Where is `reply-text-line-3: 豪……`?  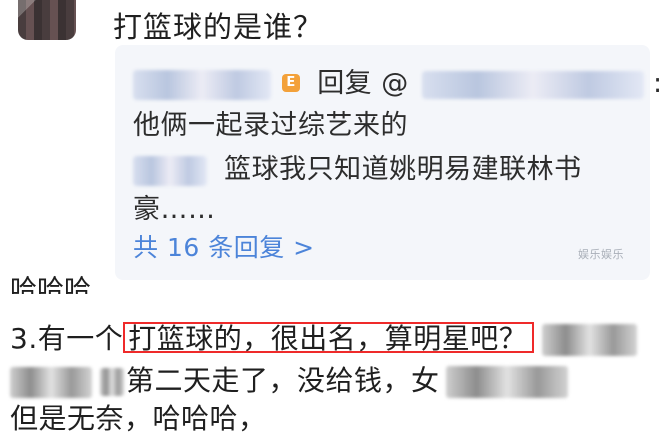 reply-text-line-3: 豪…… is located at coordinates (174, 209).